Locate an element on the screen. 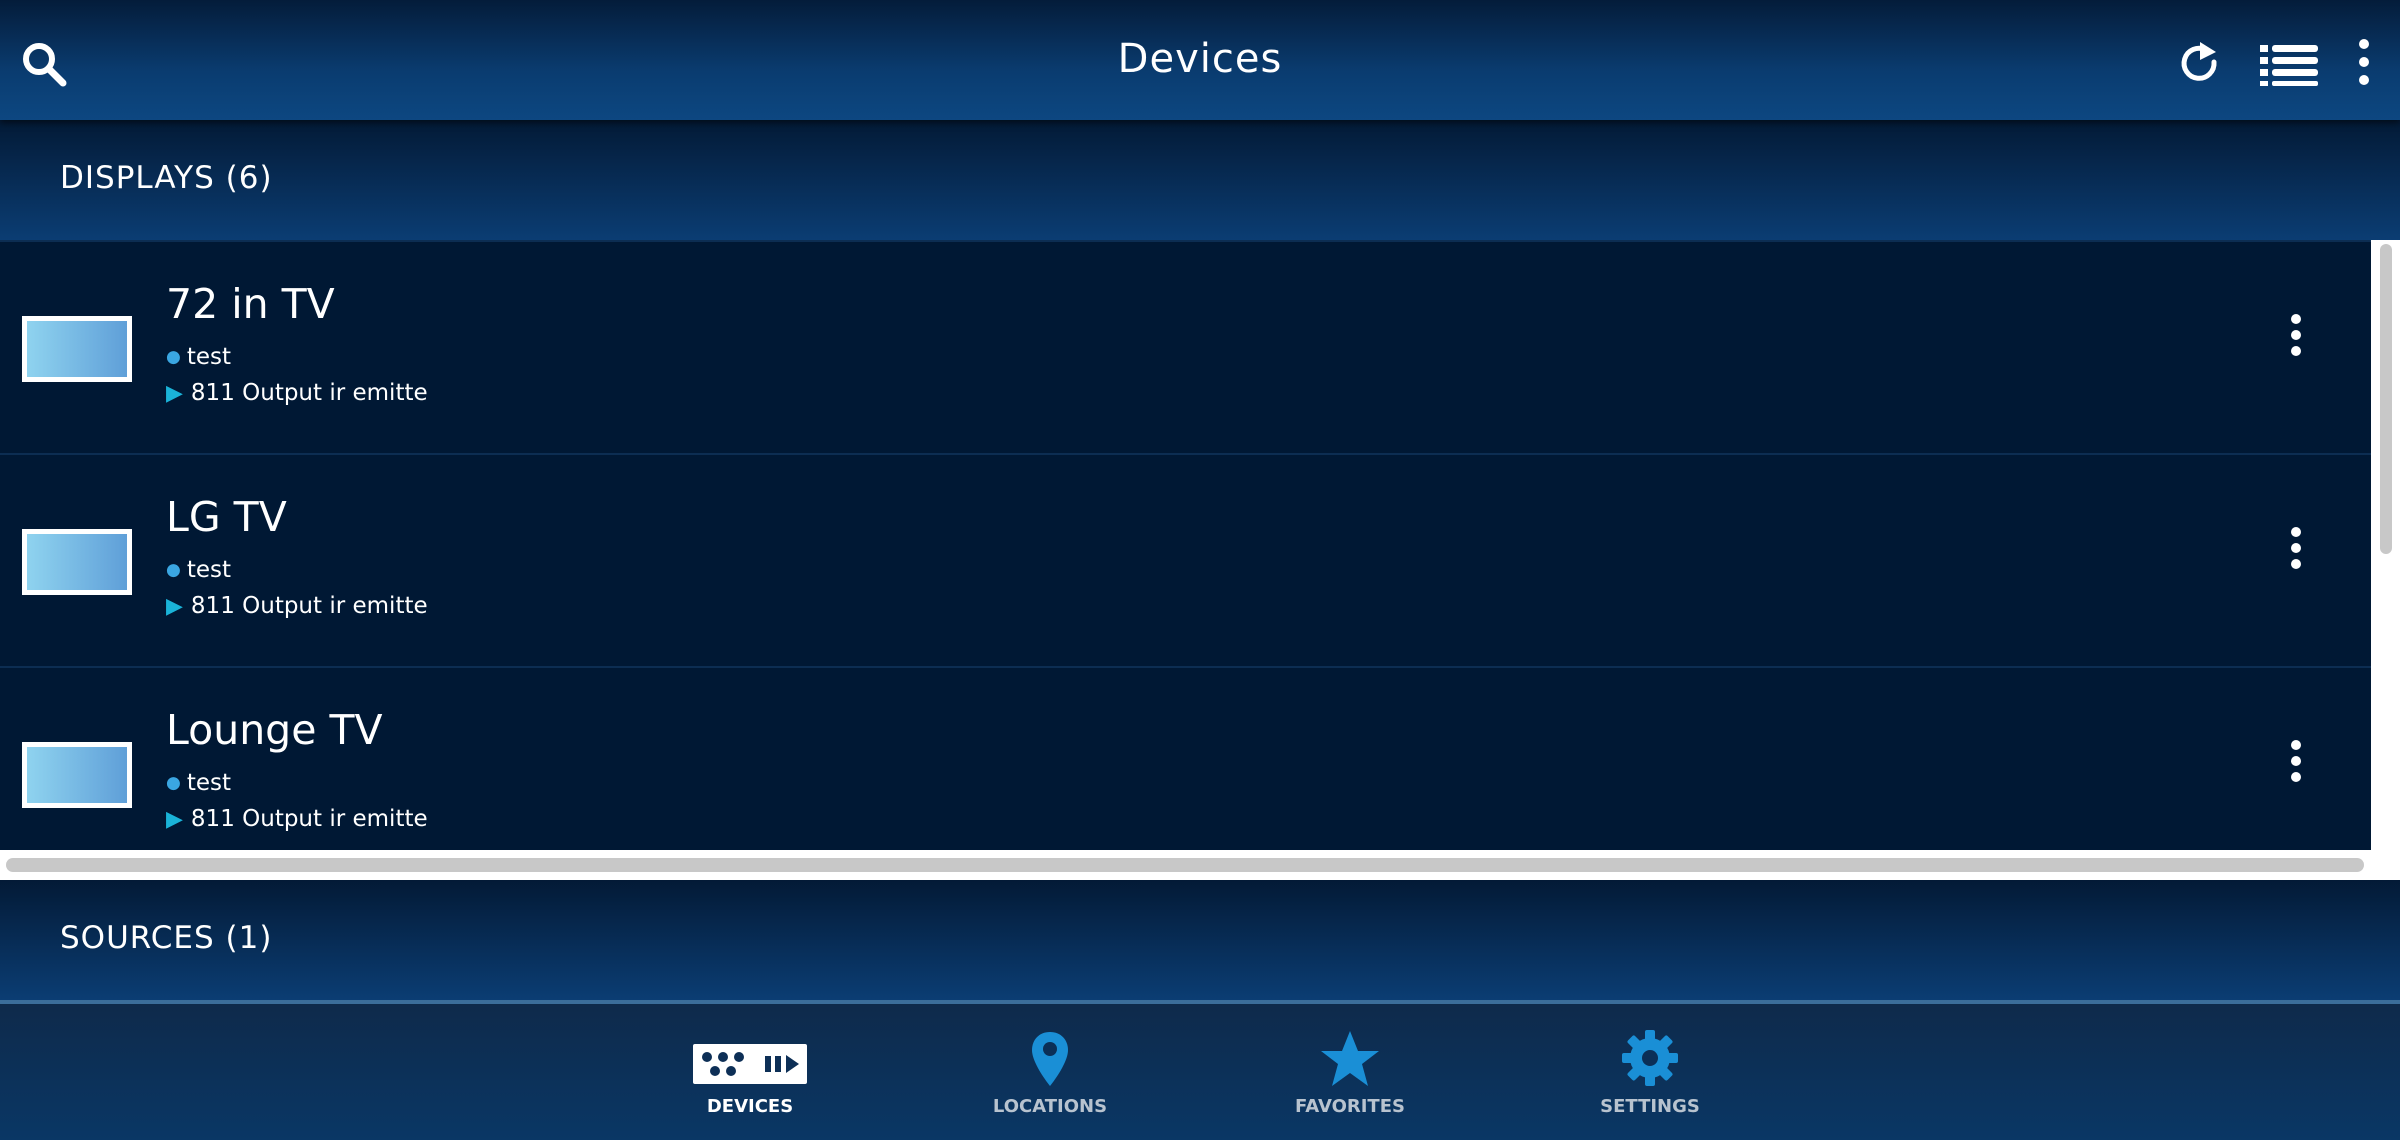  vertical-scrollbar-thumb is located at coordinates (2386, 399).